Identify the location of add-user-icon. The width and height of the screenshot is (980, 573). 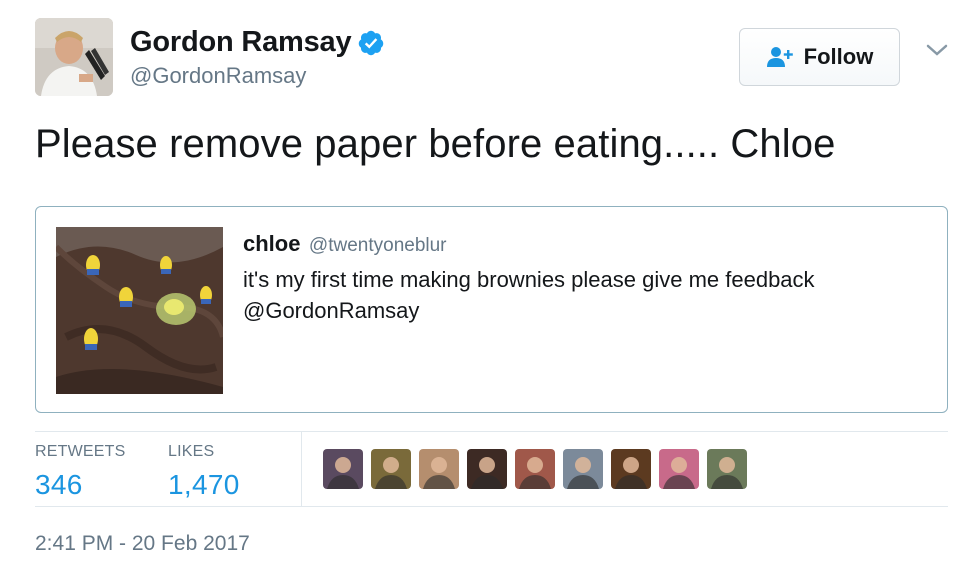
(779, 57).